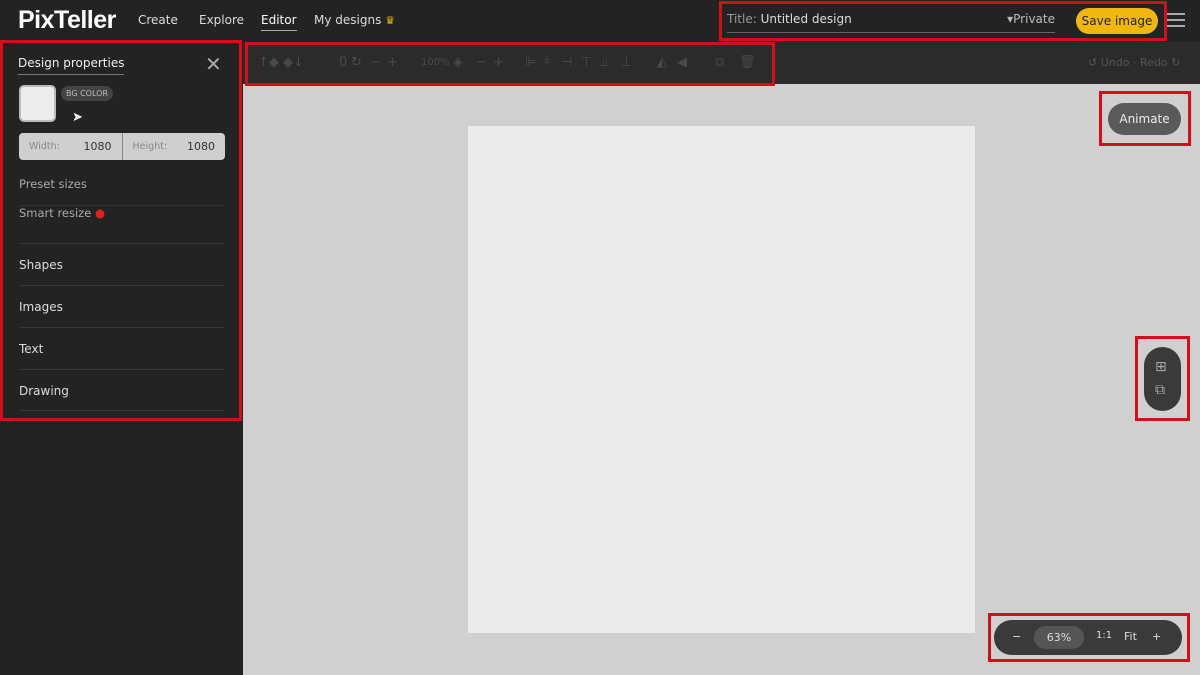  What do you see at coordinates (390, 20) in the screenshot?
I see `crown-icon: ♛` at bounding box center [390, 20].